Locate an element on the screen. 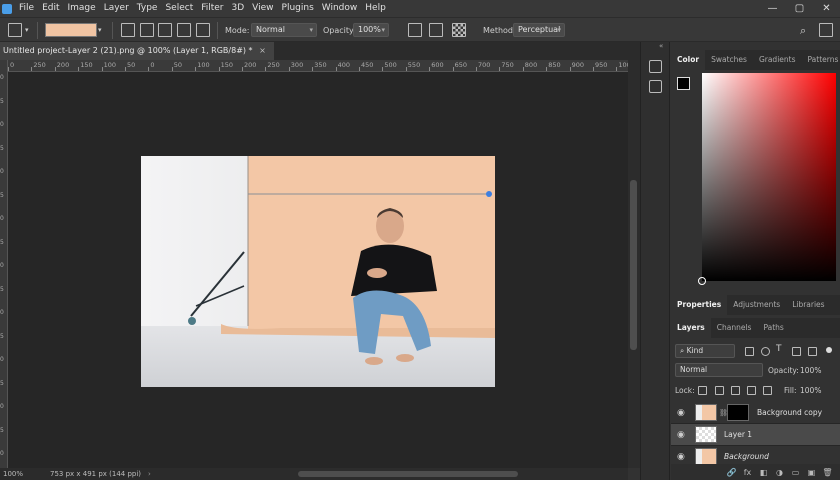  ruler-tick-label: 350 is located at coordinates (320, 65).